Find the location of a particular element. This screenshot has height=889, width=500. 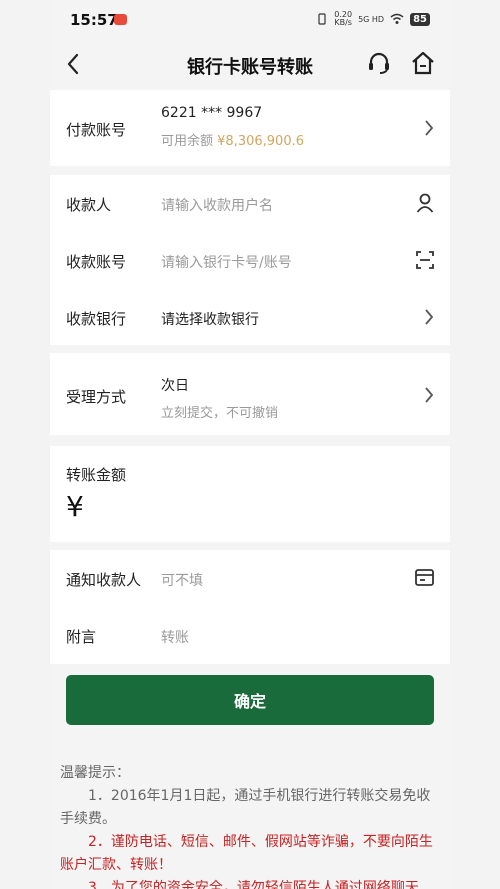

nav-bar: 银行卡账号转账 is located at coordinates (250, 65).